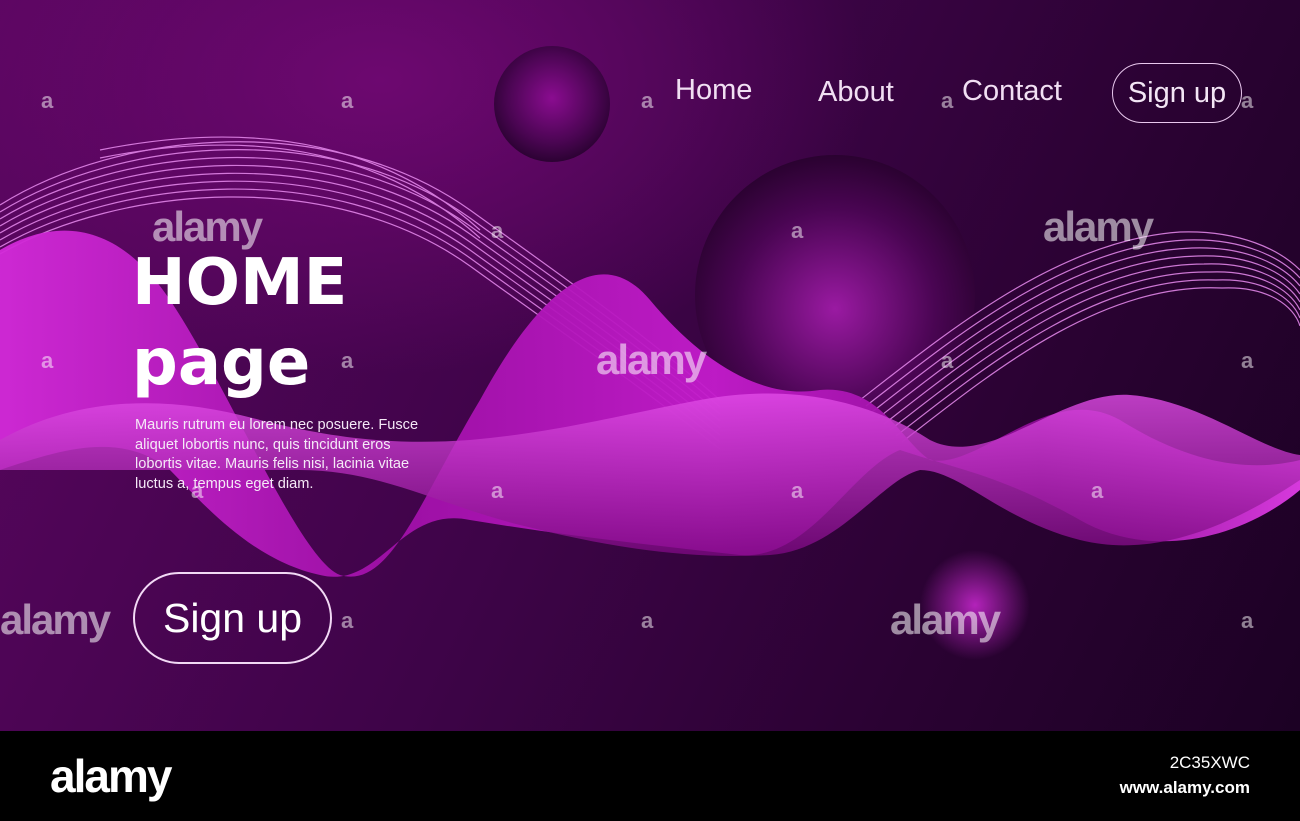  Describe the element at coordinates (240, 283) in the screenshot. I see `page-title-line1: HOME` at that location.